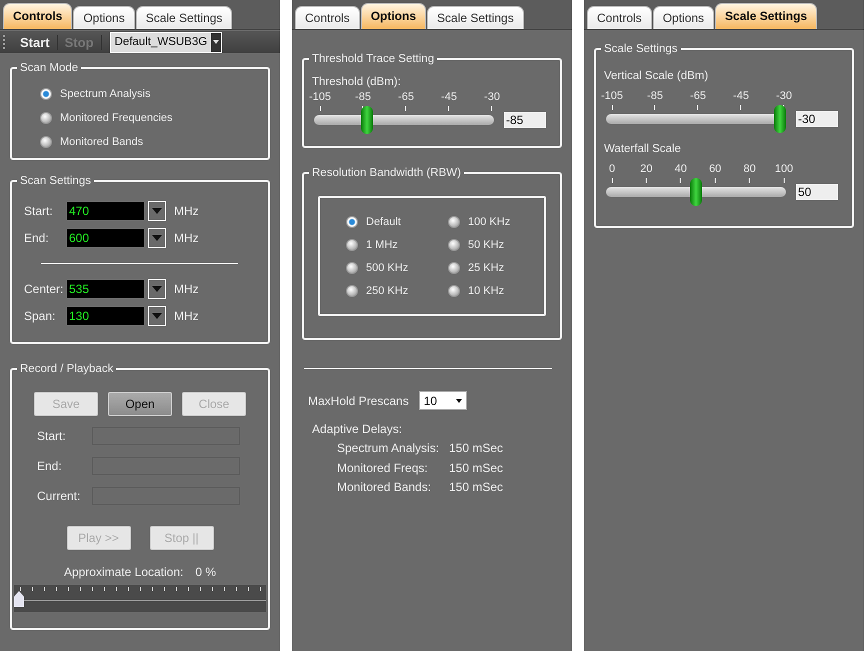 The image size is (866, 651). What do you see at coordinates (655, 96) in the screenshot?
I see `tick-label: -85` at bounding box center [655, 96].